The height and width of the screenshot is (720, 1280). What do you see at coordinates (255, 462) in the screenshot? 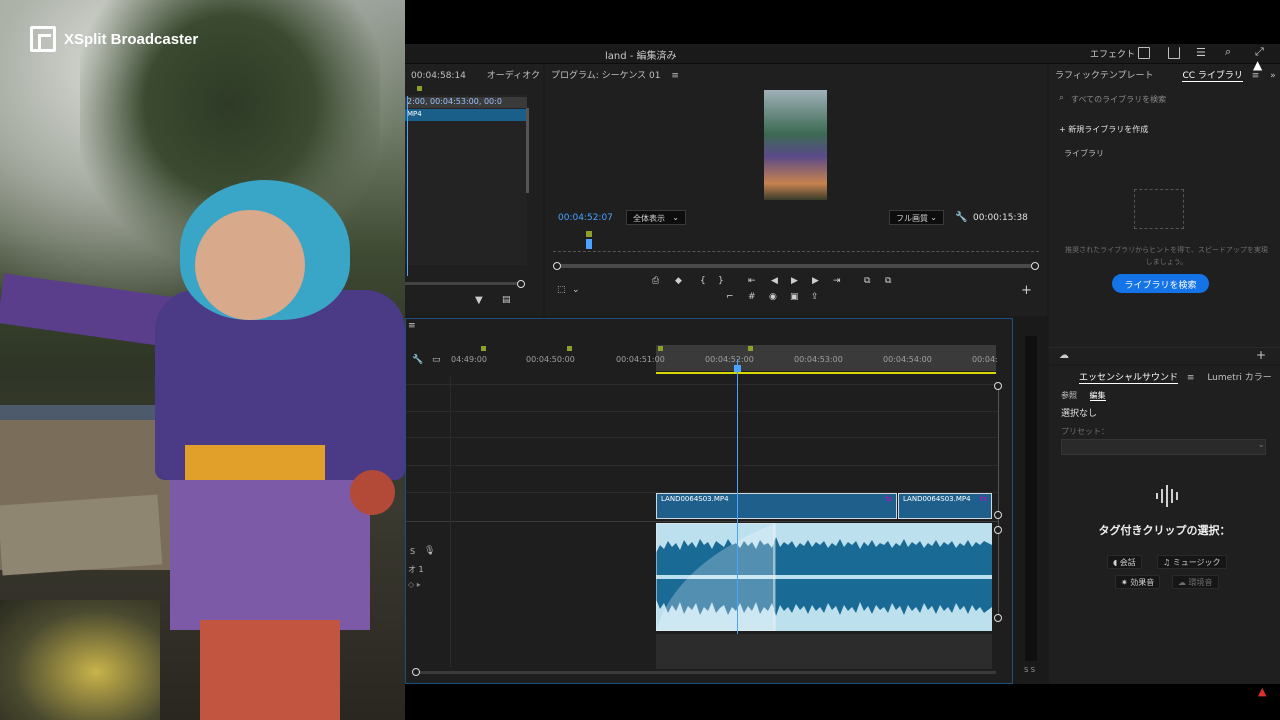
I see `performer-belt` at bounding box center [255, 462].